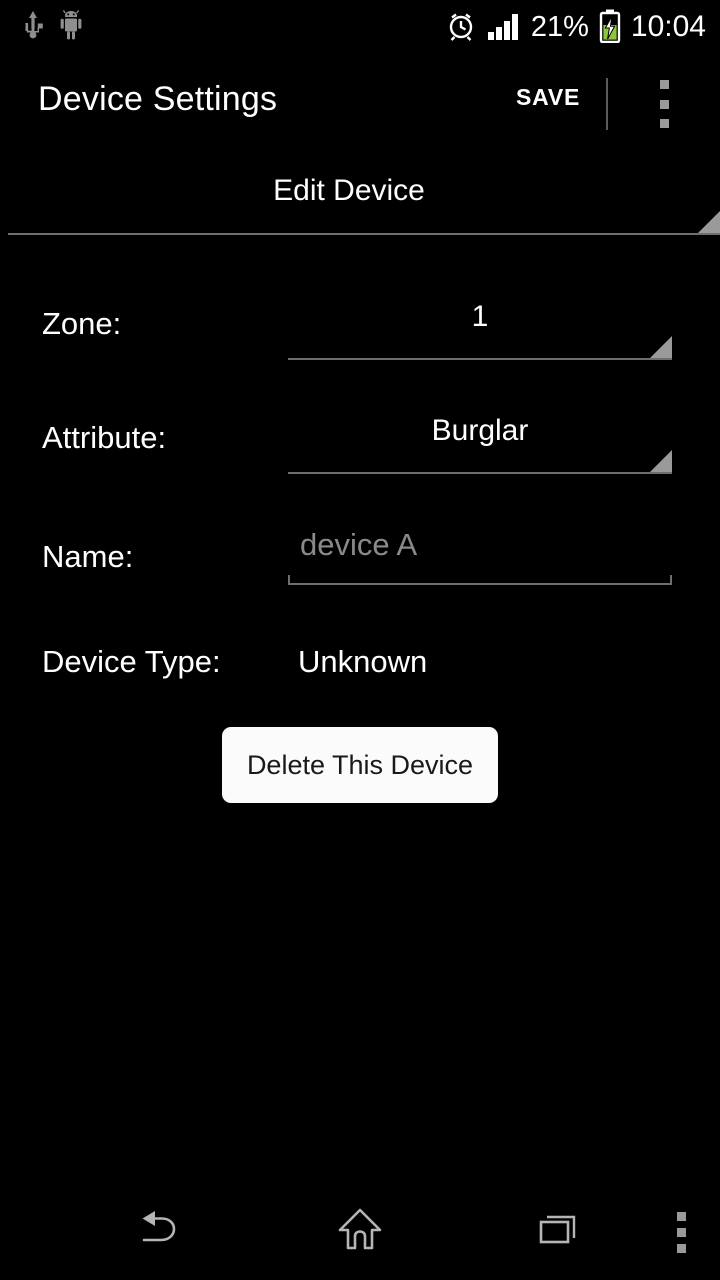 The height and width of the screenshot is (1280, 720). I want to click on navigation-bar, so click(360, 1232).